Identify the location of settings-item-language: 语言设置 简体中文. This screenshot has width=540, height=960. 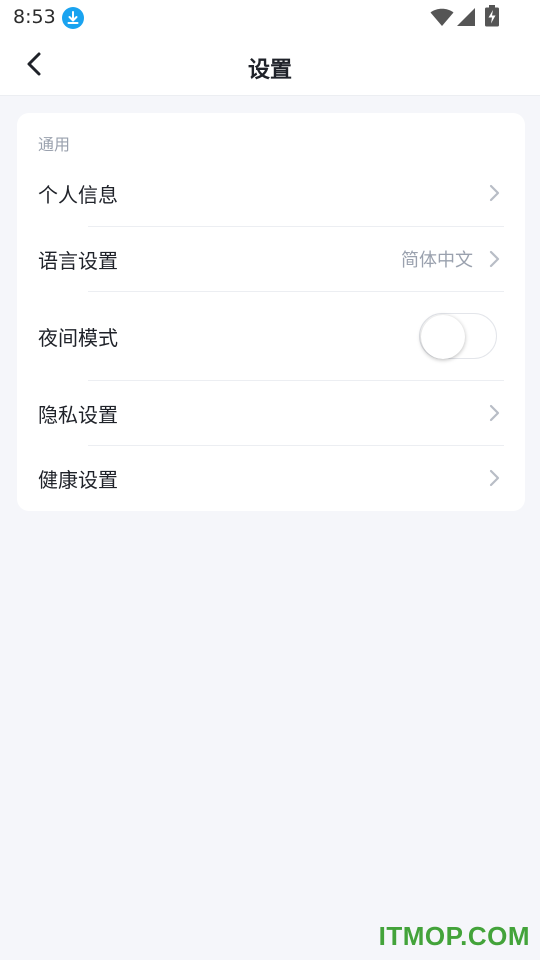
(271, 259).